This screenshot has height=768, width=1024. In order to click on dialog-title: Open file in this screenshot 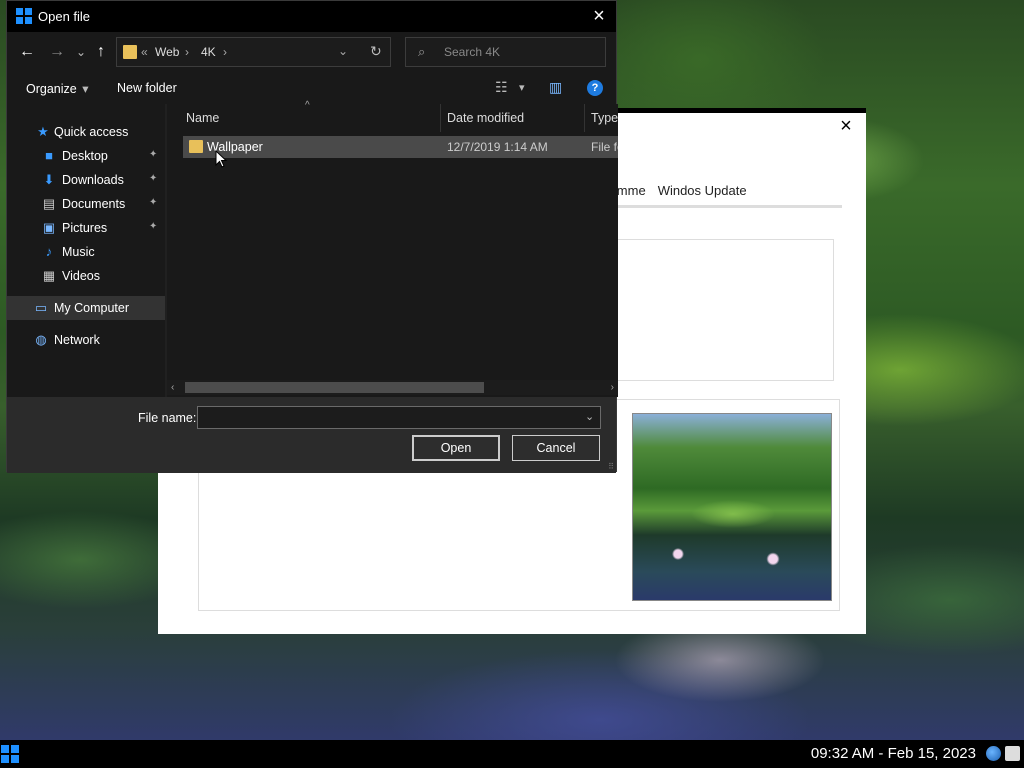, I will do `click(64, 16)`.